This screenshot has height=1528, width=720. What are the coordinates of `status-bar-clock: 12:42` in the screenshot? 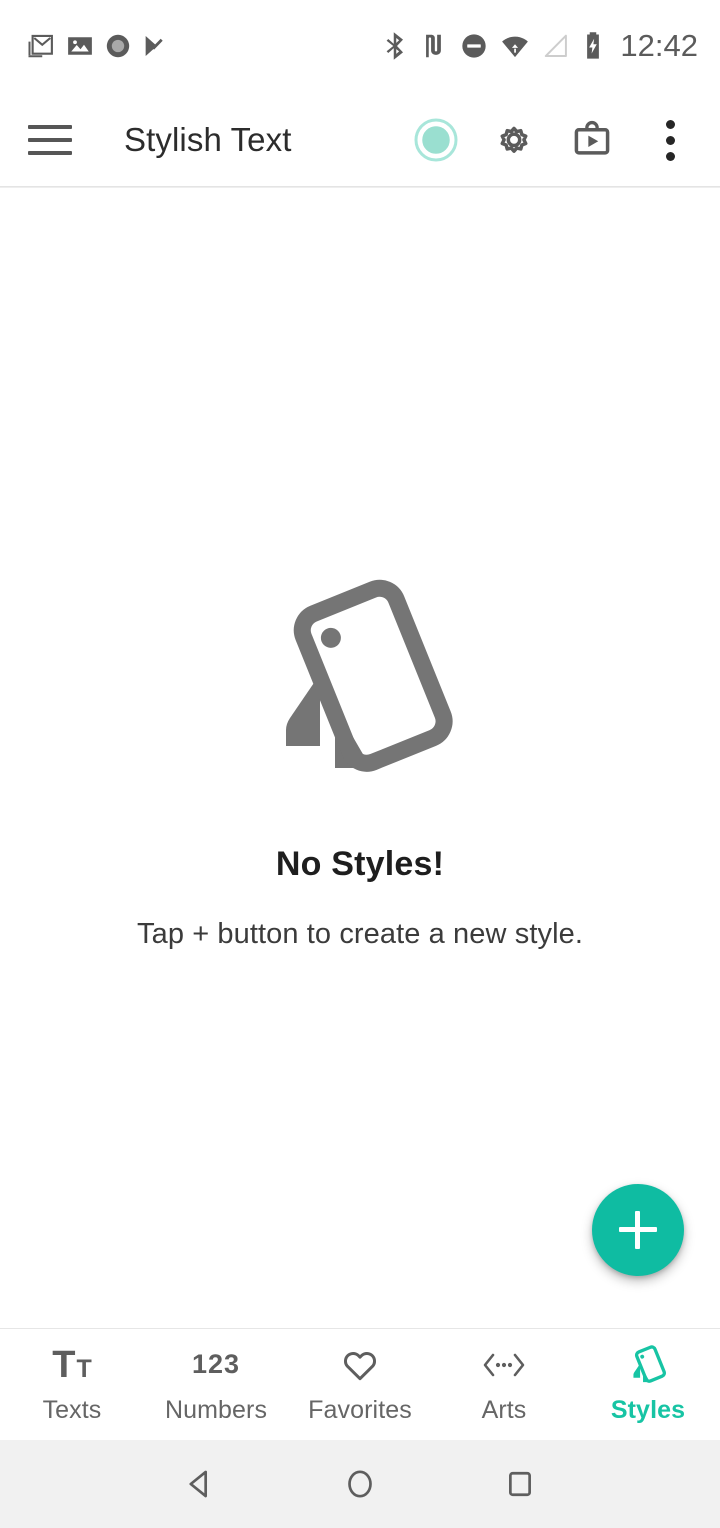 It's located at (659, 45).